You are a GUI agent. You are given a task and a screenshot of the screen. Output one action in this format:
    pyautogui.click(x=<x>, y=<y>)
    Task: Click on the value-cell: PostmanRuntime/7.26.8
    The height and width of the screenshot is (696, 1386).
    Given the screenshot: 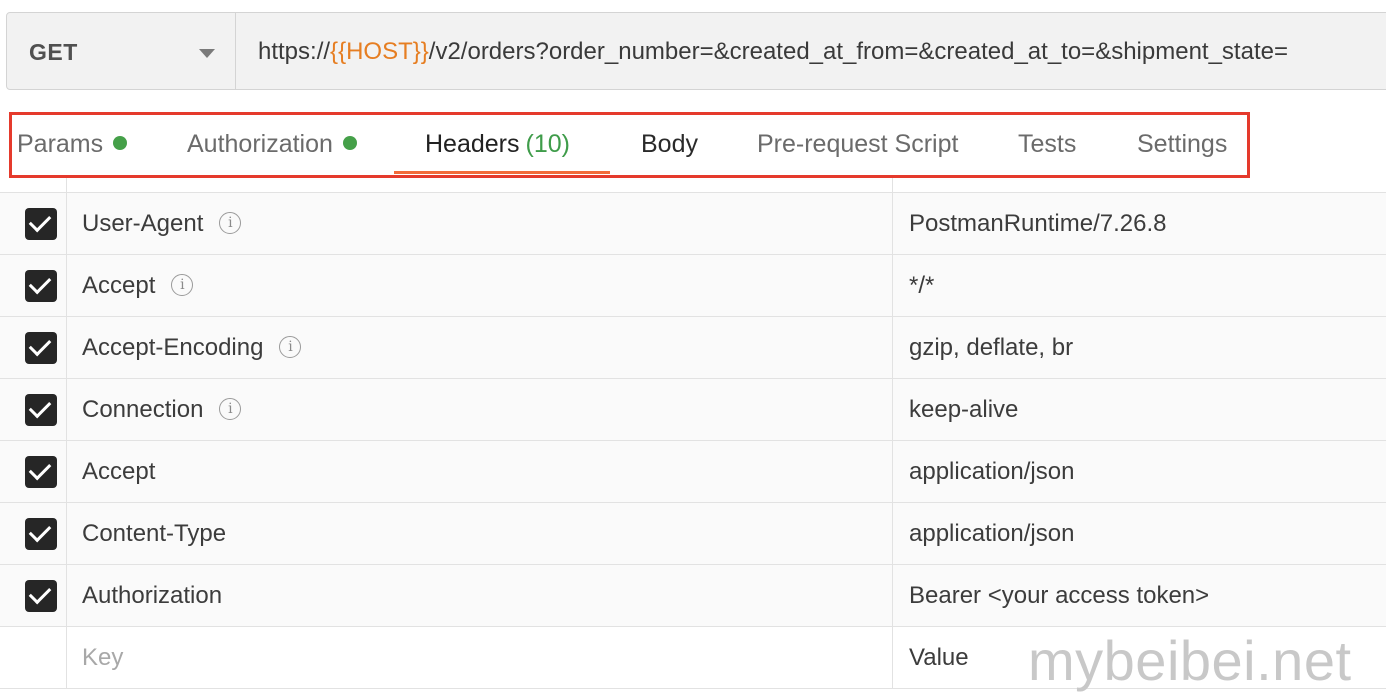 What is the action you would take?
    pyautogui.click(x=1139, y=223)
    